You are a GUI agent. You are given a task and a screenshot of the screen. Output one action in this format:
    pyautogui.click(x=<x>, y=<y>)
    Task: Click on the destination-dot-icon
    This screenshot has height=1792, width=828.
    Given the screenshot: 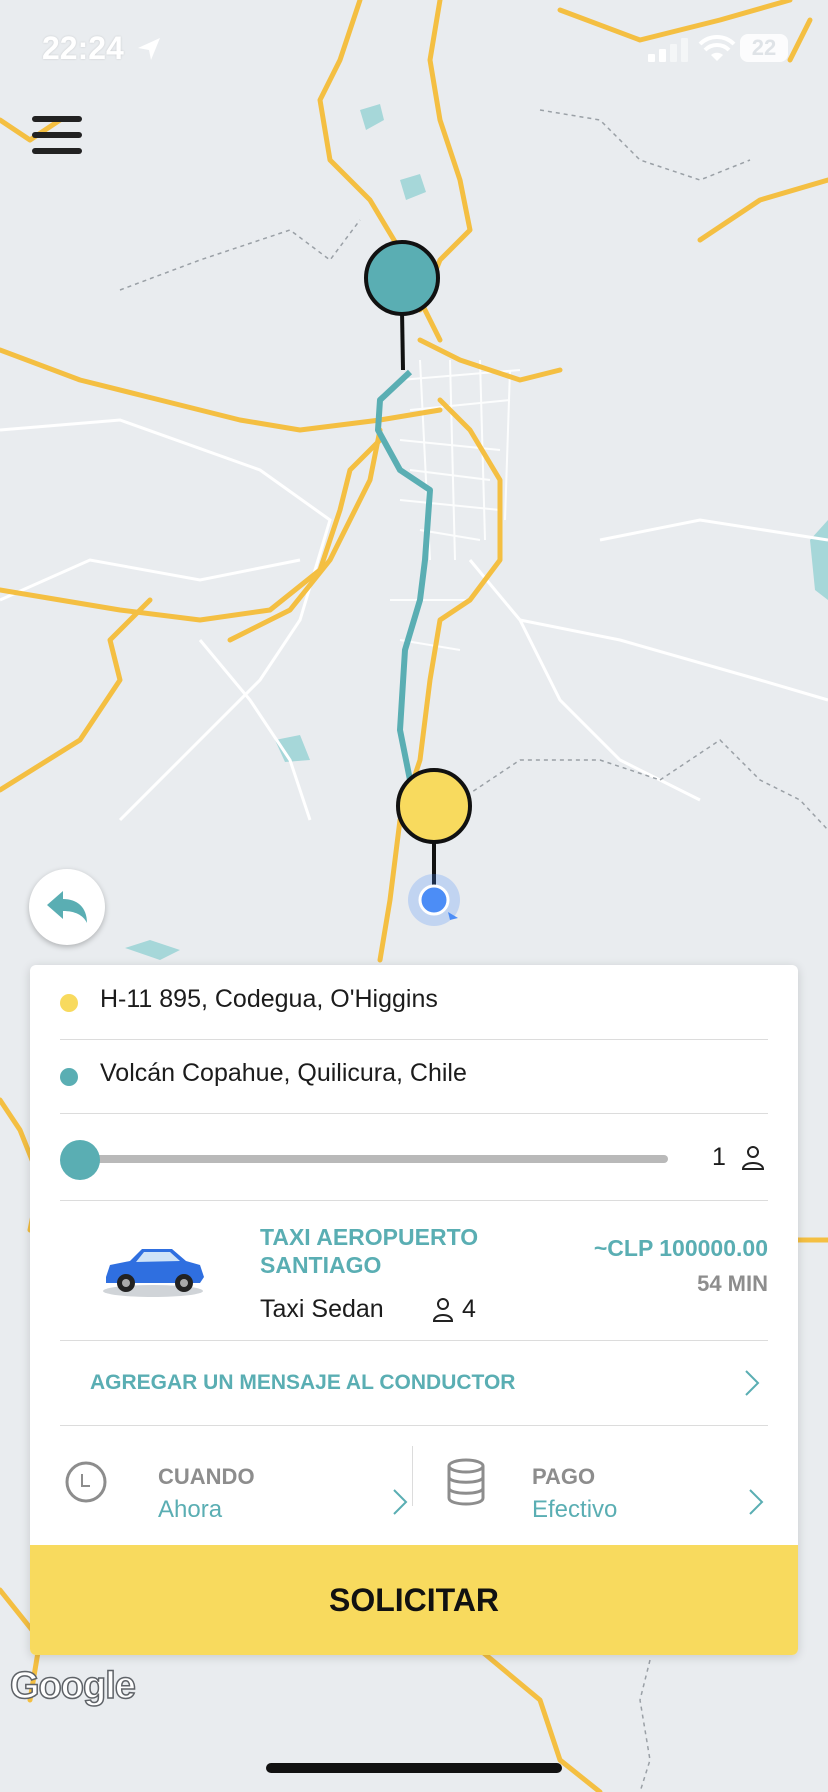 What is the action you would take?
    pyautogui.click(x=69, y=1077)
    